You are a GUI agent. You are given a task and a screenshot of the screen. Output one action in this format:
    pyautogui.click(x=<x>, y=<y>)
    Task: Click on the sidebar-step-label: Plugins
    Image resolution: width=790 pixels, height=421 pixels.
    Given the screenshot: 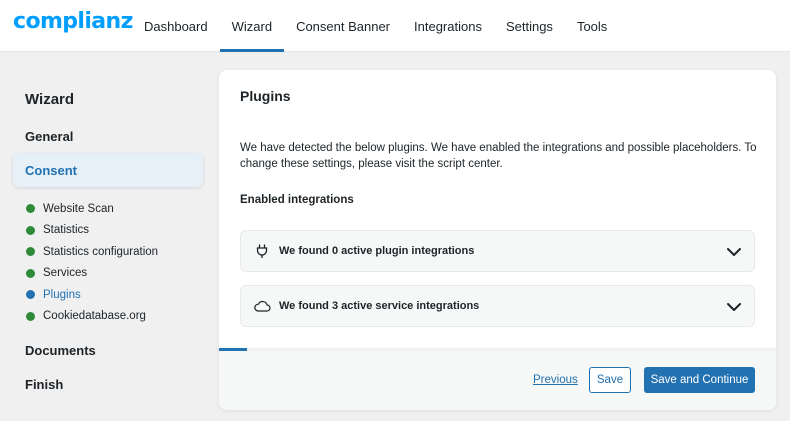 What is the action you would take?
    pyautogui.click(x=62, y=294)
    